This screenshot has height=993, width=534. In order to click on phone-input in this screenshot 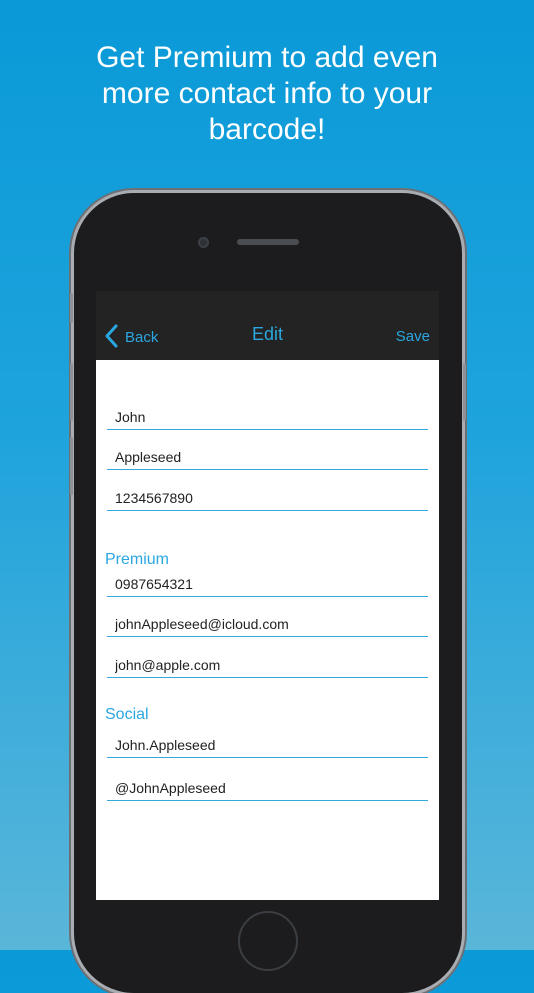, I will do `click(271, 498)`.